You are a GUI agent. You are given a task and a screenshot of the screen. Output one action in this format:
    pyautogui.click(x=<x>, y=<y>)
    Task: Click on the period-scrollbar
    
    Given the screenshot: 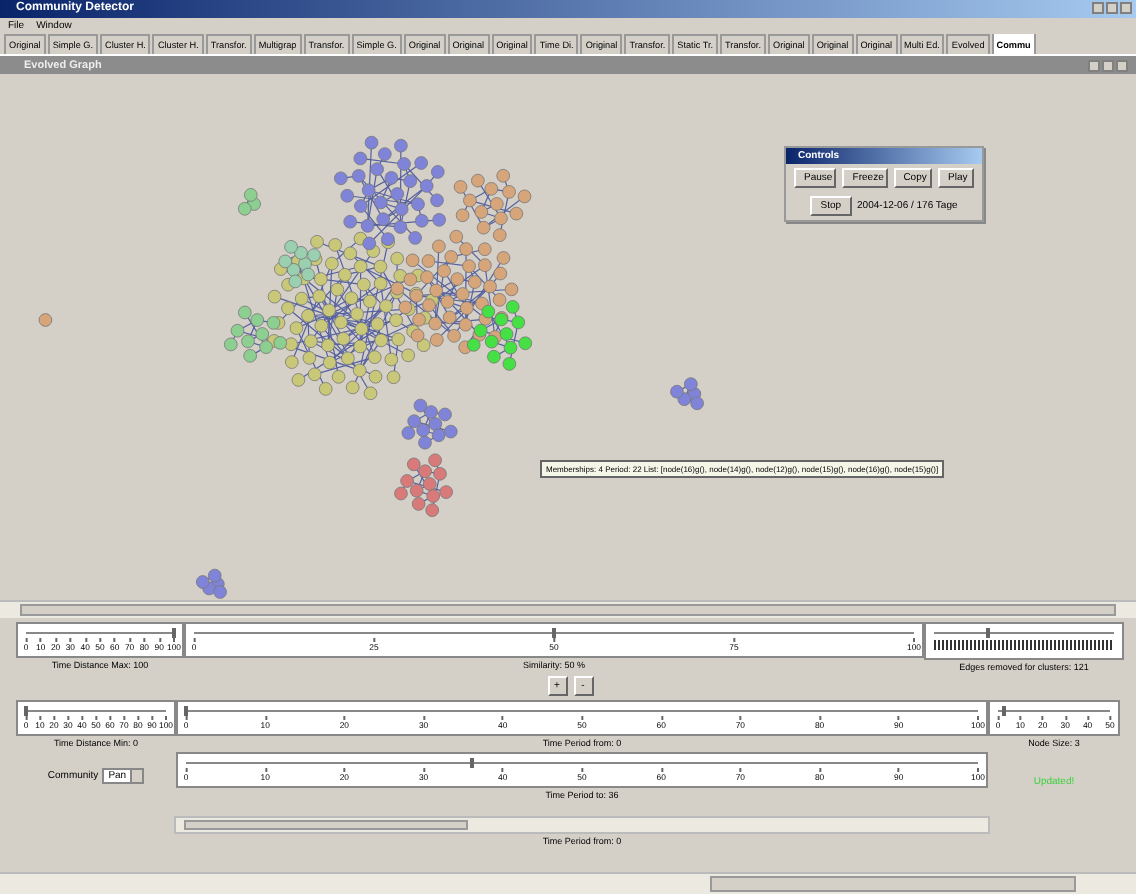 What is the action you would take?
    pyautogui.click(x=582, y=824)
    